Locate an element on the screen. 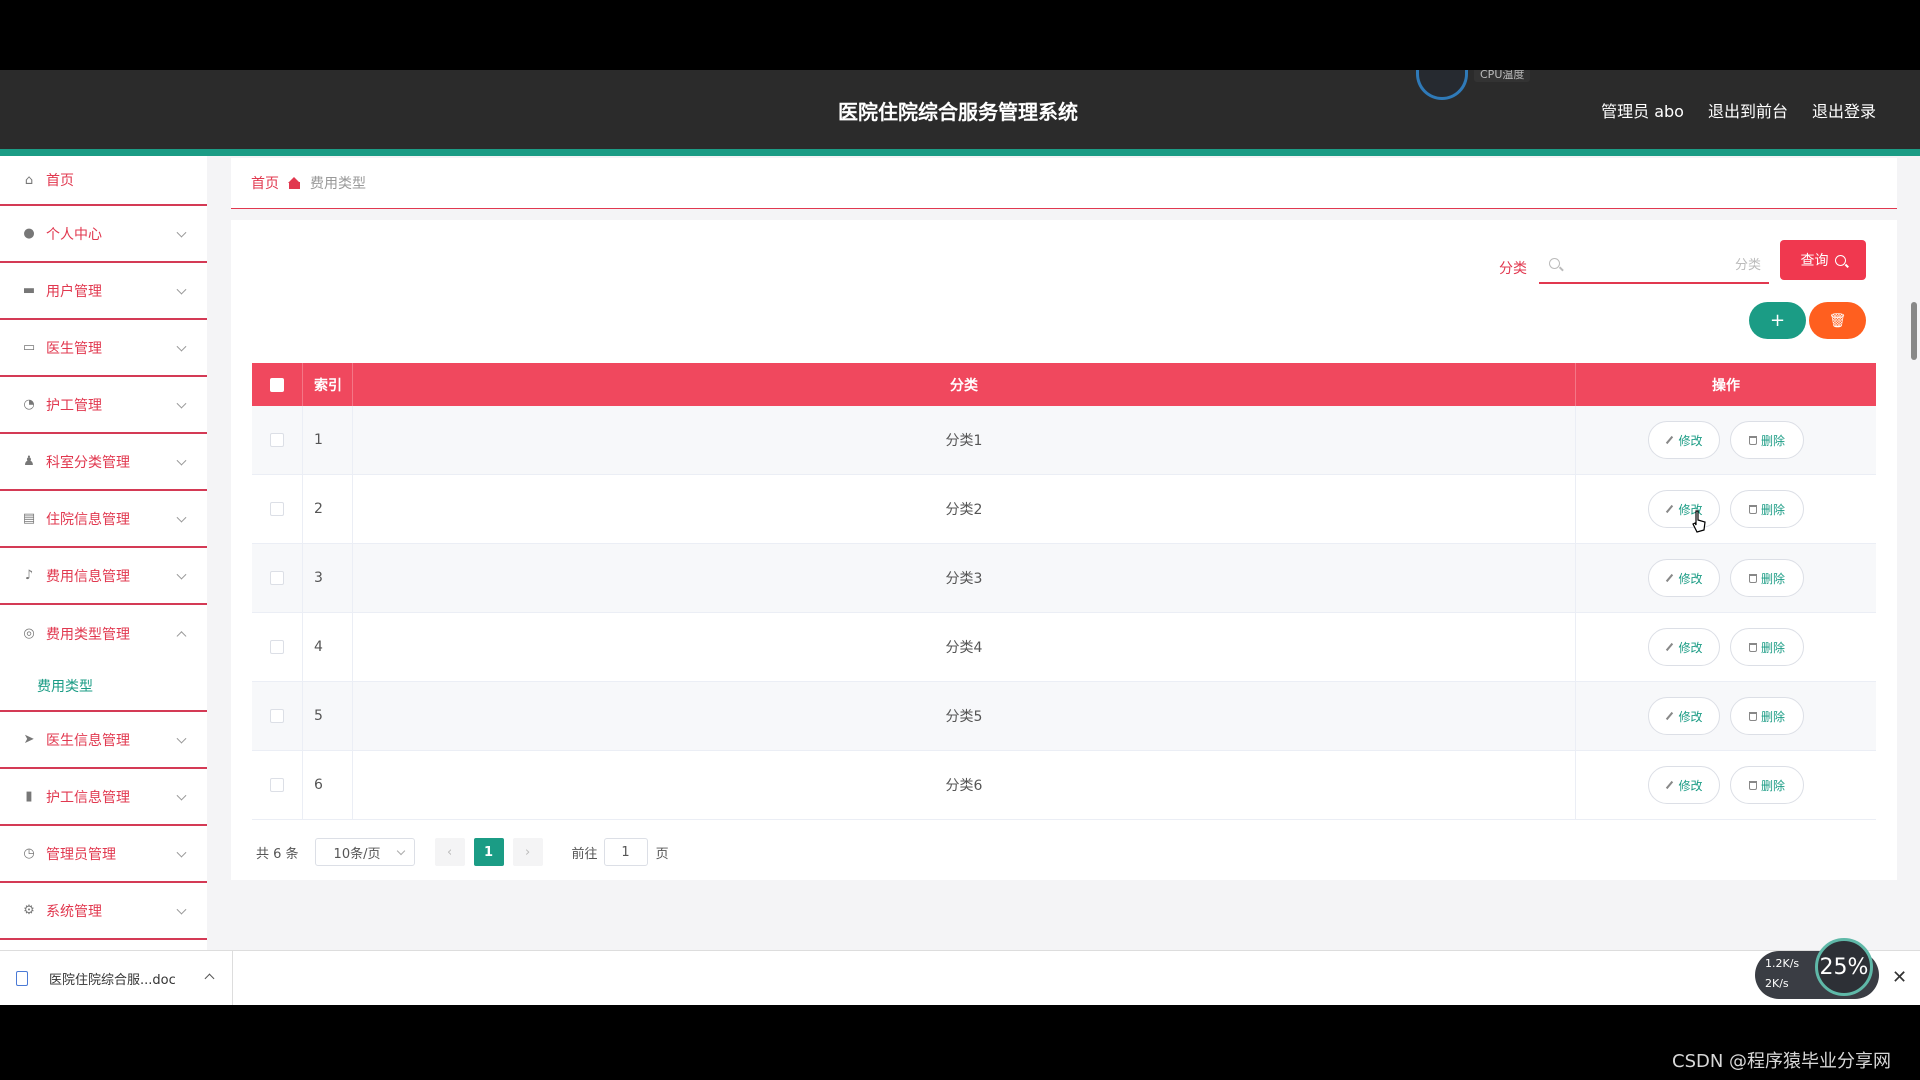 The height and width of the screenshot is (1080, 1920). search-input is located at coordinates (1665, 265).